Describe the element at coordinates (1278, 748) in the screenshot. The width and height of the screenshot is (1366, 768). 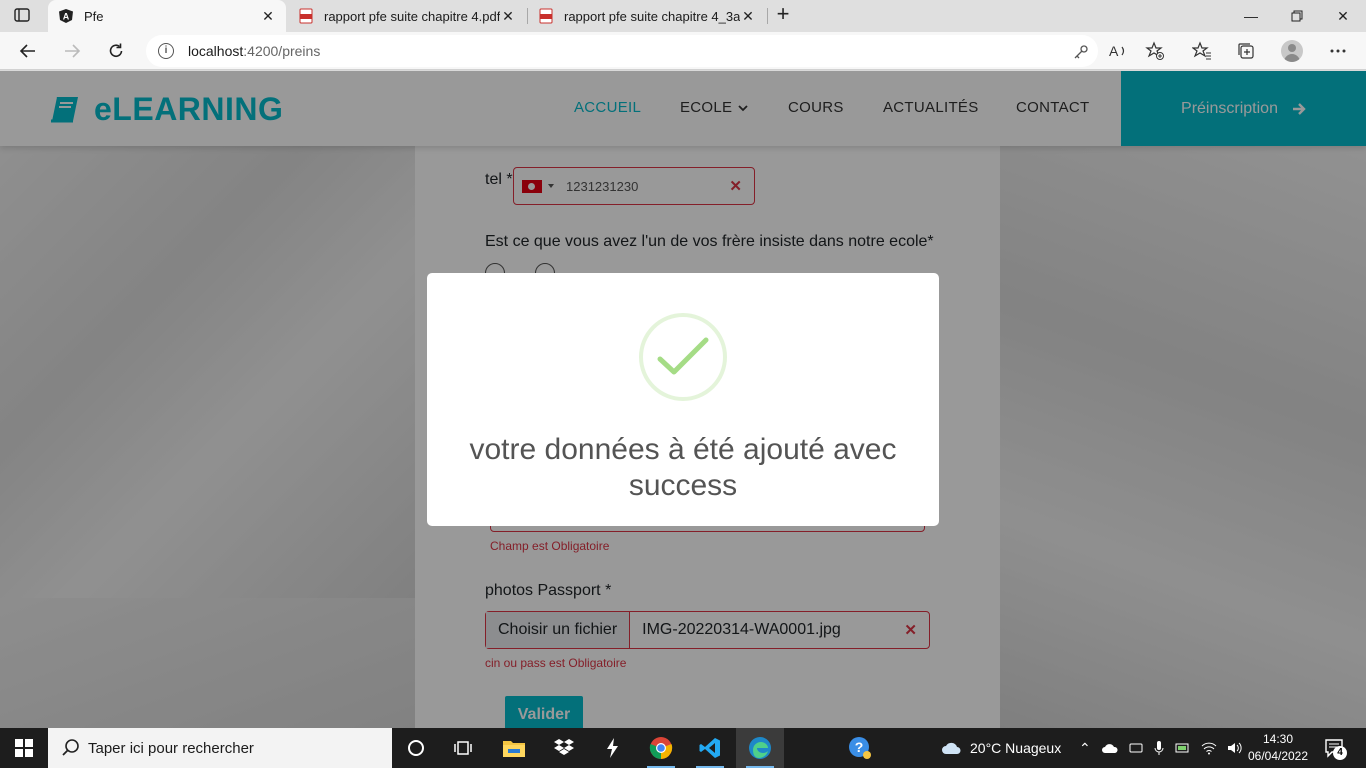
I see `taskbar-clock: 14:30 06/04/2022` at that location.